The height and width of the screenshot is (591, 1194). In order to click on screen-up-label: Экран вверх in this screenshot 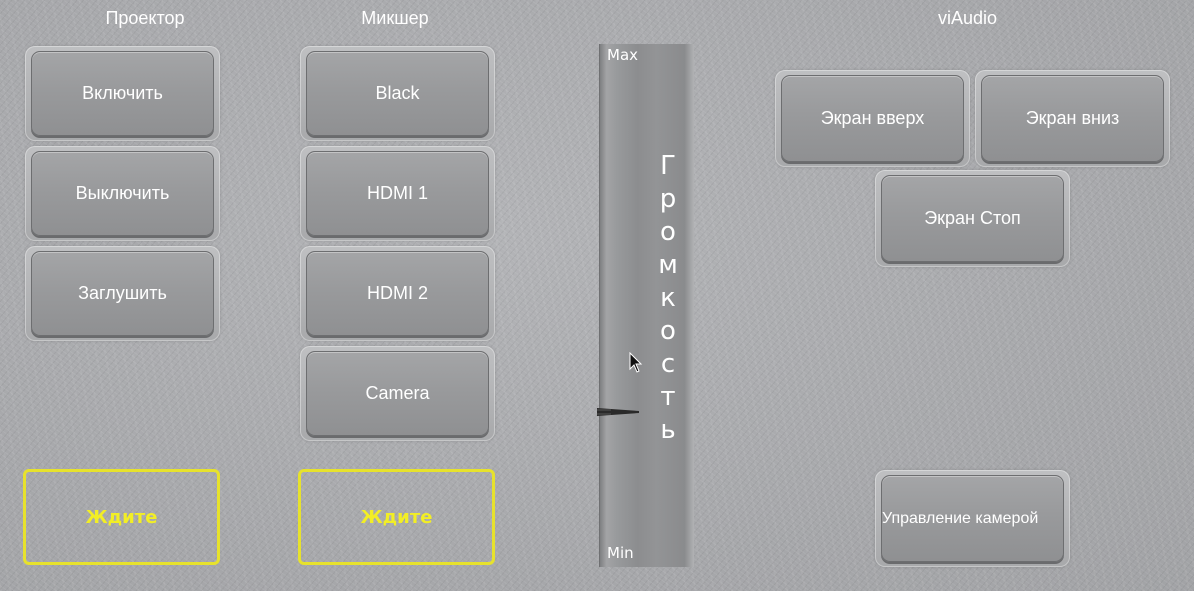, I will do `click(872, 118)`.